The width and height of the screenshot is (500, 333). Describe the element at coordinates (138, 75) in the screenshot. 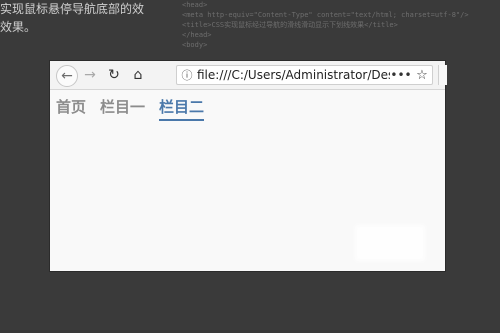

I see `home-icon: ⌂` at that location.